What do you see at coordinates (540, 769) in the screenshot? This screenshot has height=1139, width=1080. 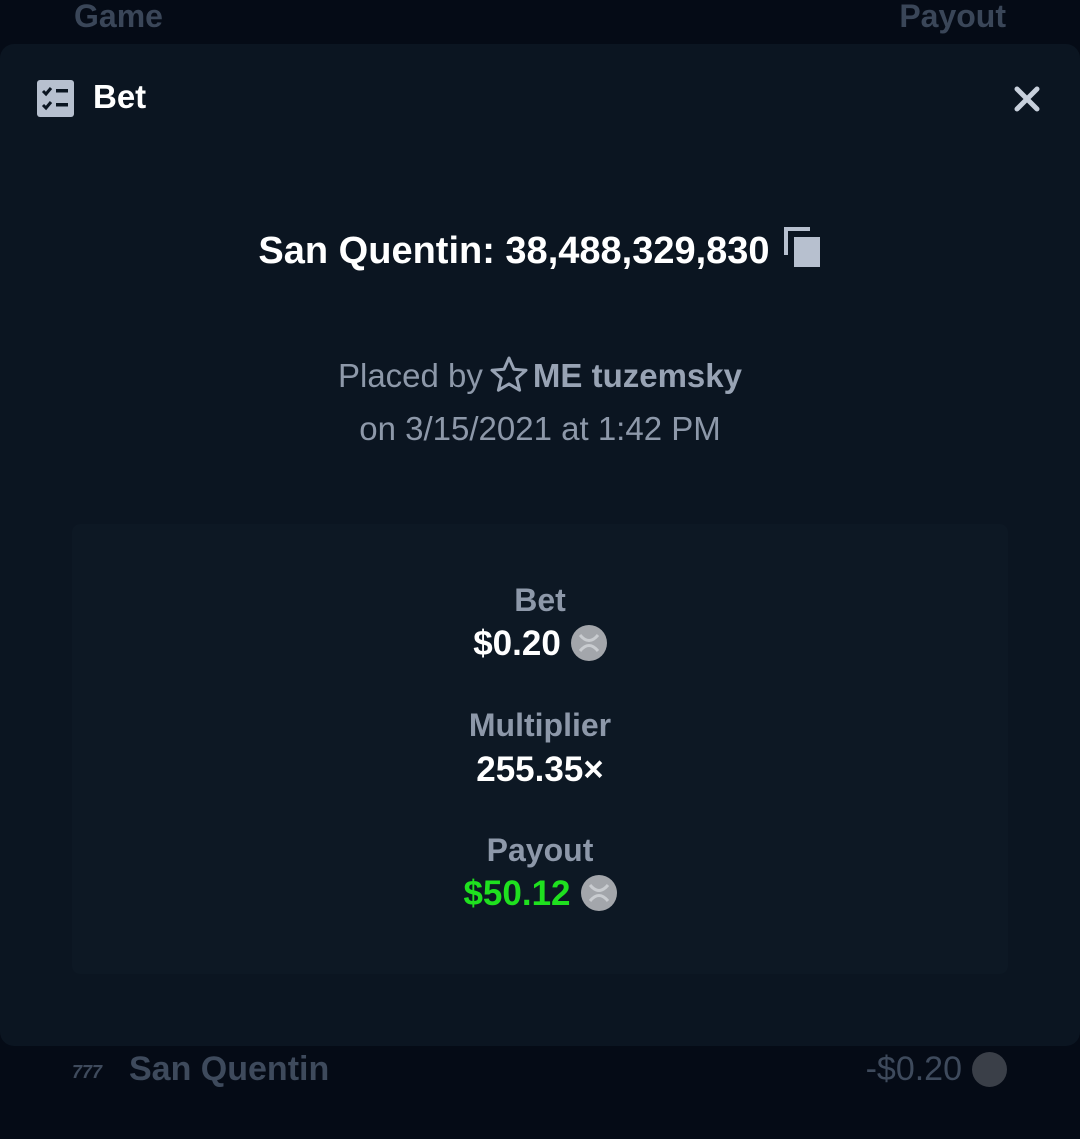 I see `multiplier-value: 255.35×` at bounding box center [540, 769].